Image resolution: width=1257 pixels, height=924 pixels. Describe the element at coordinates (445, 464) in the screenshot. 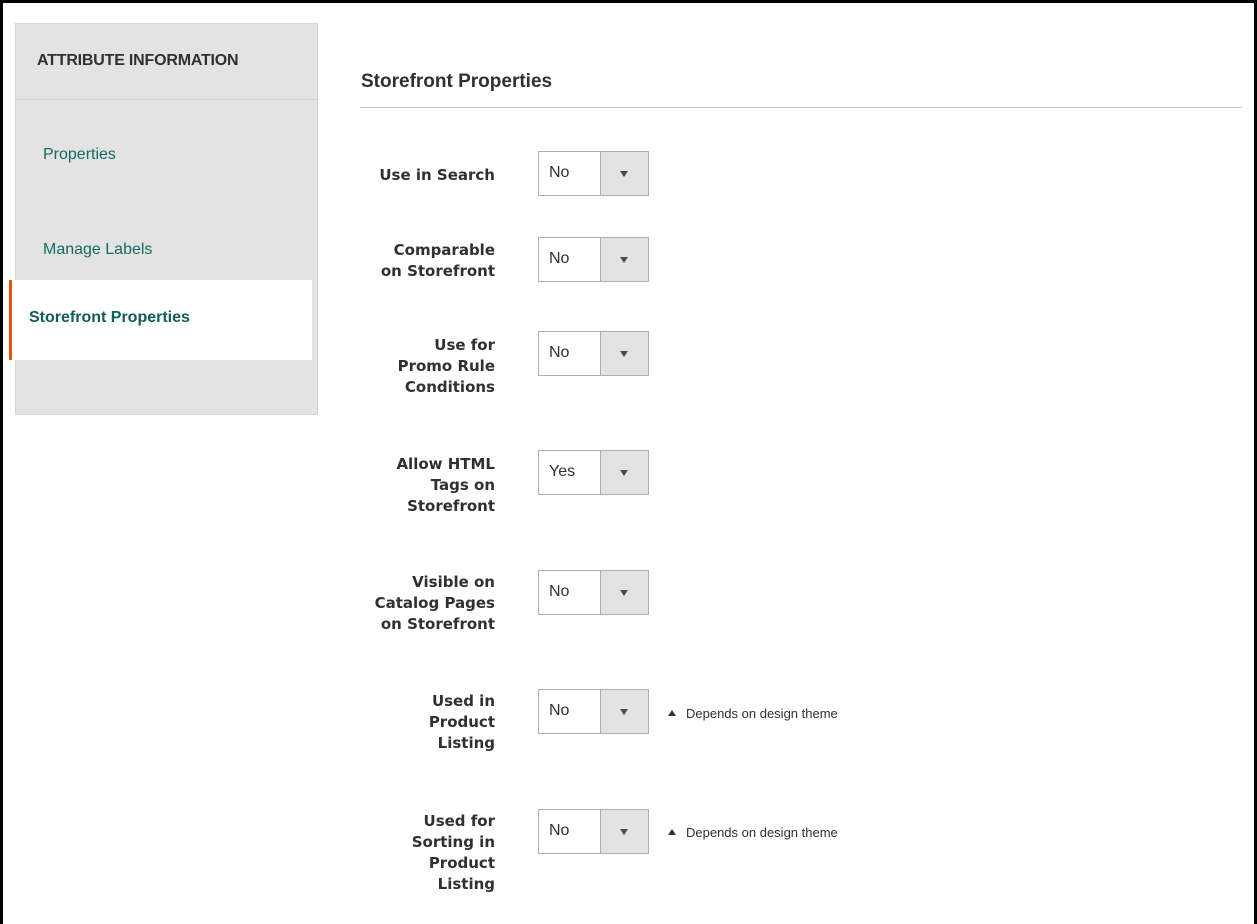

I see `label-line: Allow HTML` at that location.